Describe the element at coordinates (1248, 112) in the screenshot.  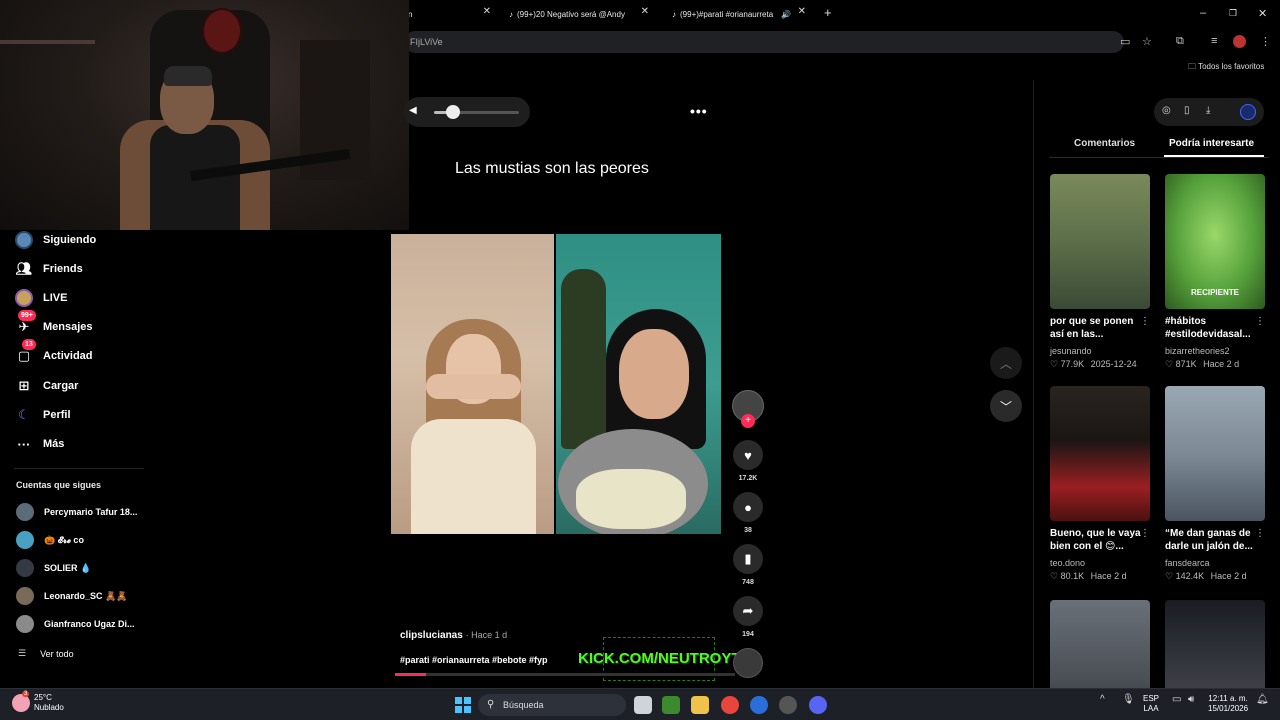
I see `profile-icon` at that location.